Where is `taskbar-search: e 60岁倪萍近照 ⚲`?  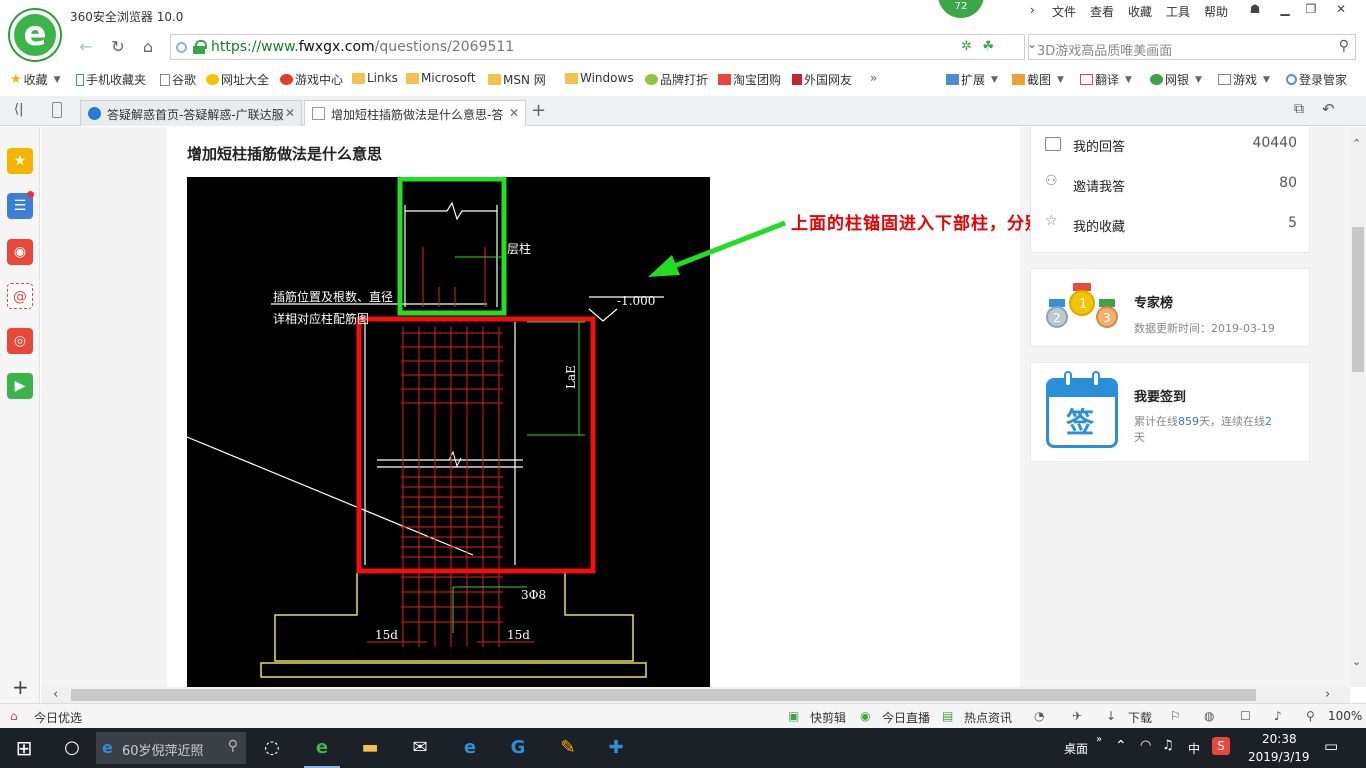
taskbar-search: e 60岁倪萍近照 ⚲ is located at coordinates (171, 748).